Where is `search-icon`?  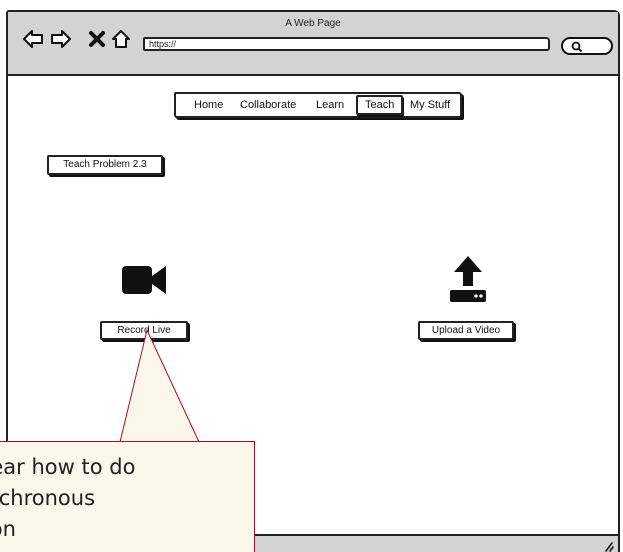
search-icon is located at coordinates (587, 46).